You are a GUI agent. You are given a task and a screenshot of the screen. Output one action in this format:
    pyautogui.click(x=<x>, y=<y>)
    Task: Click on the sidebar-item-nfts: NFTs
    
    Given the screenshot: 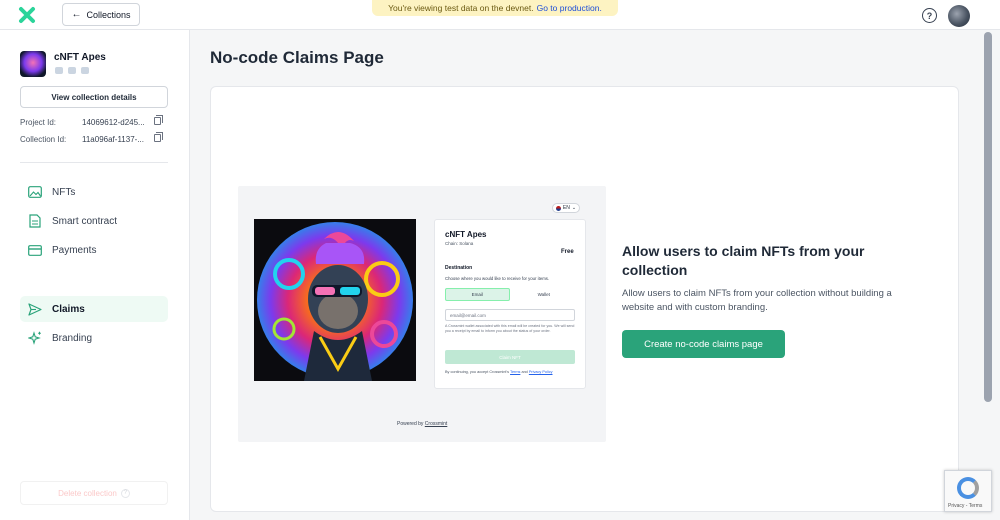 What is the action you would take?
    pyautogui.click(x=94, y=192)
    